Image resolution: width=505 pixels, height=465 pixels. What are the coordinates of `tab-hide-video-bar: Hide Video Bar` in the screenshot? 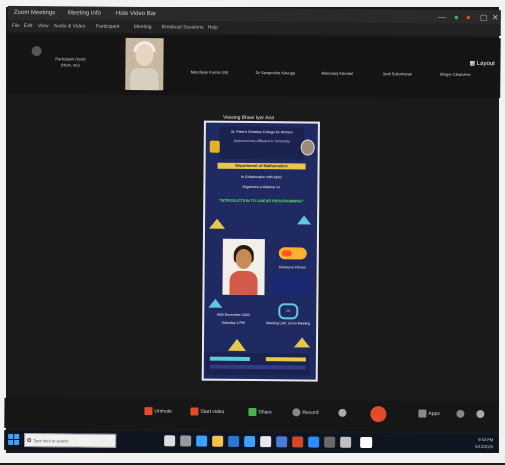 It's located at (136, 14).